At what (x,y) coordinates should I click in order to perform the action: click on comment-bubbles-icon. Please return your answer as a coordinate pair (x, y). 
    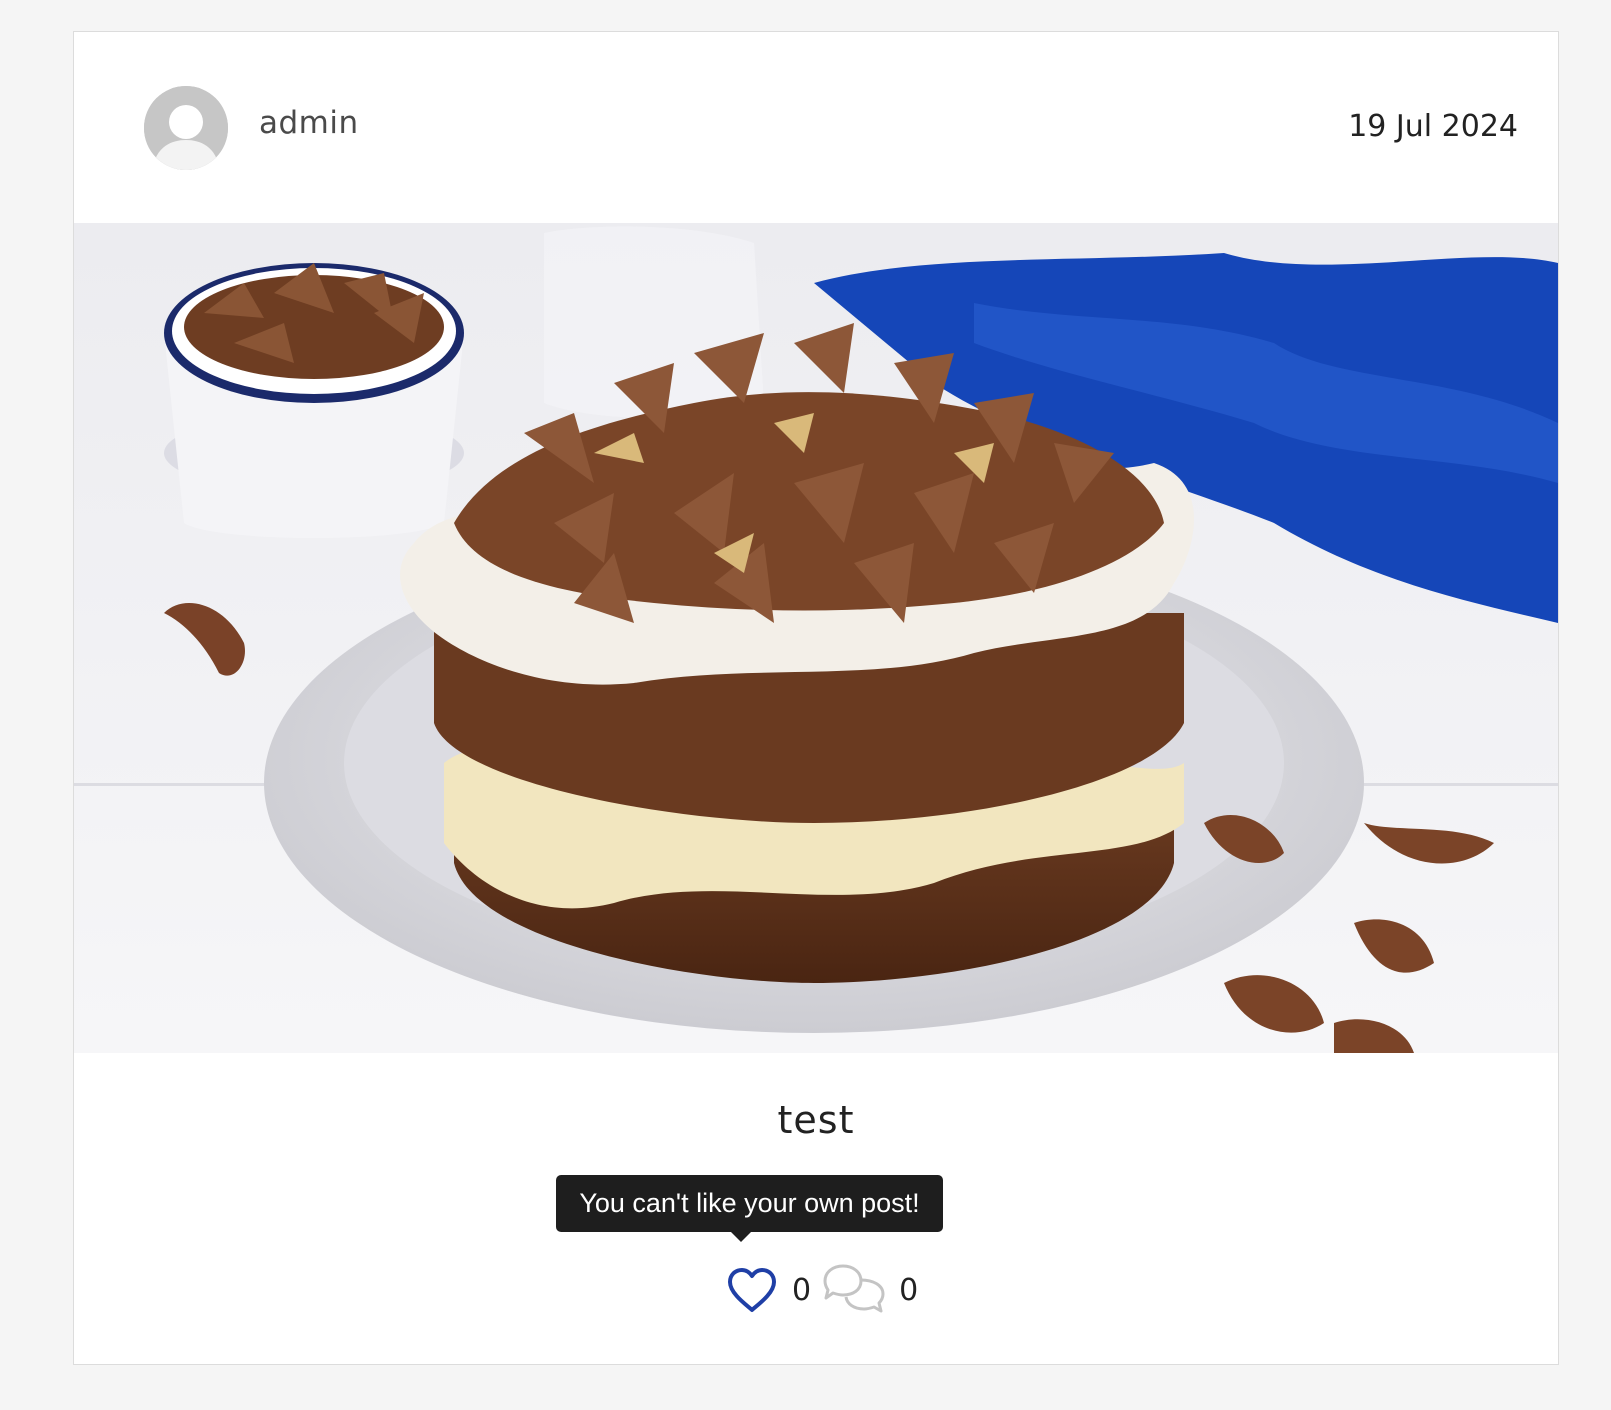
    Looking at the image, I should click on (854, 1288).